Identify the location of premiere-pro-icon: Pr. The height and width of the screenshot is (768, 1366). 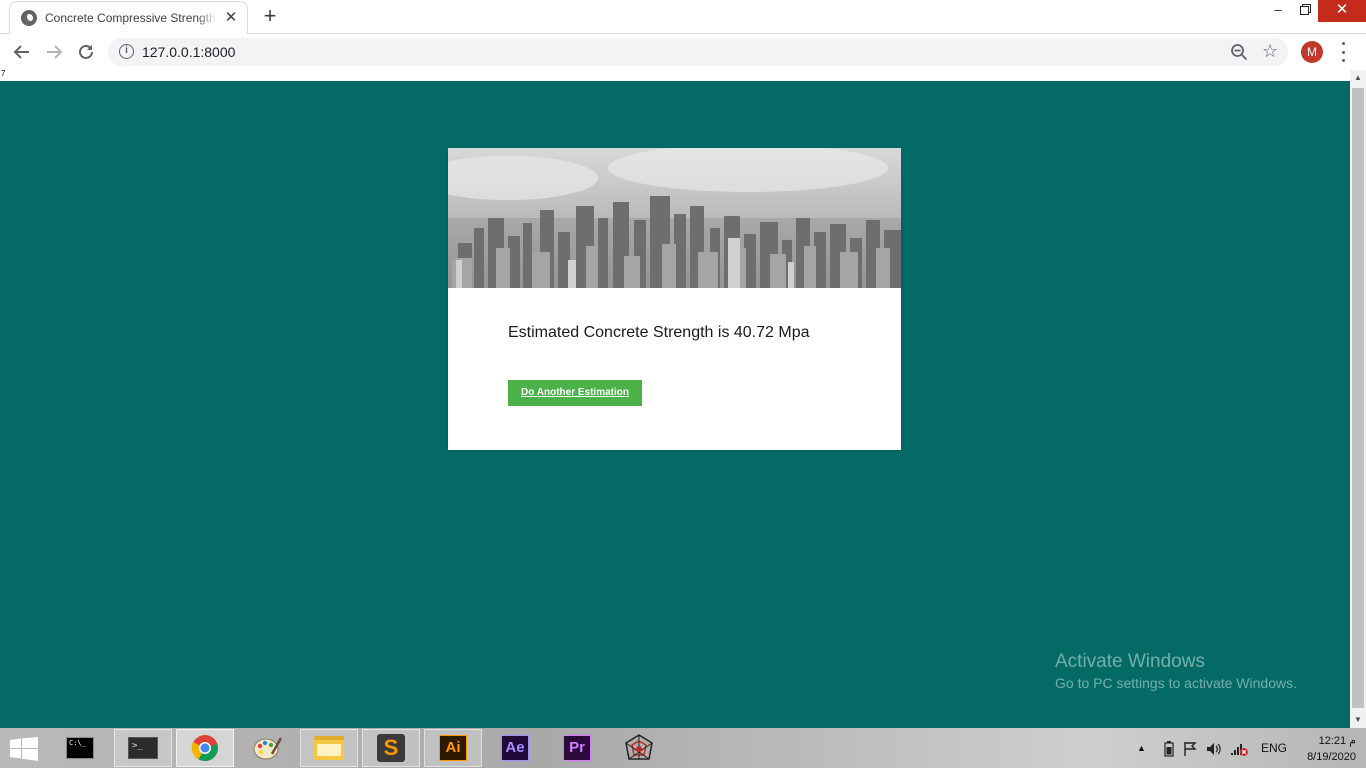
(577, 748).